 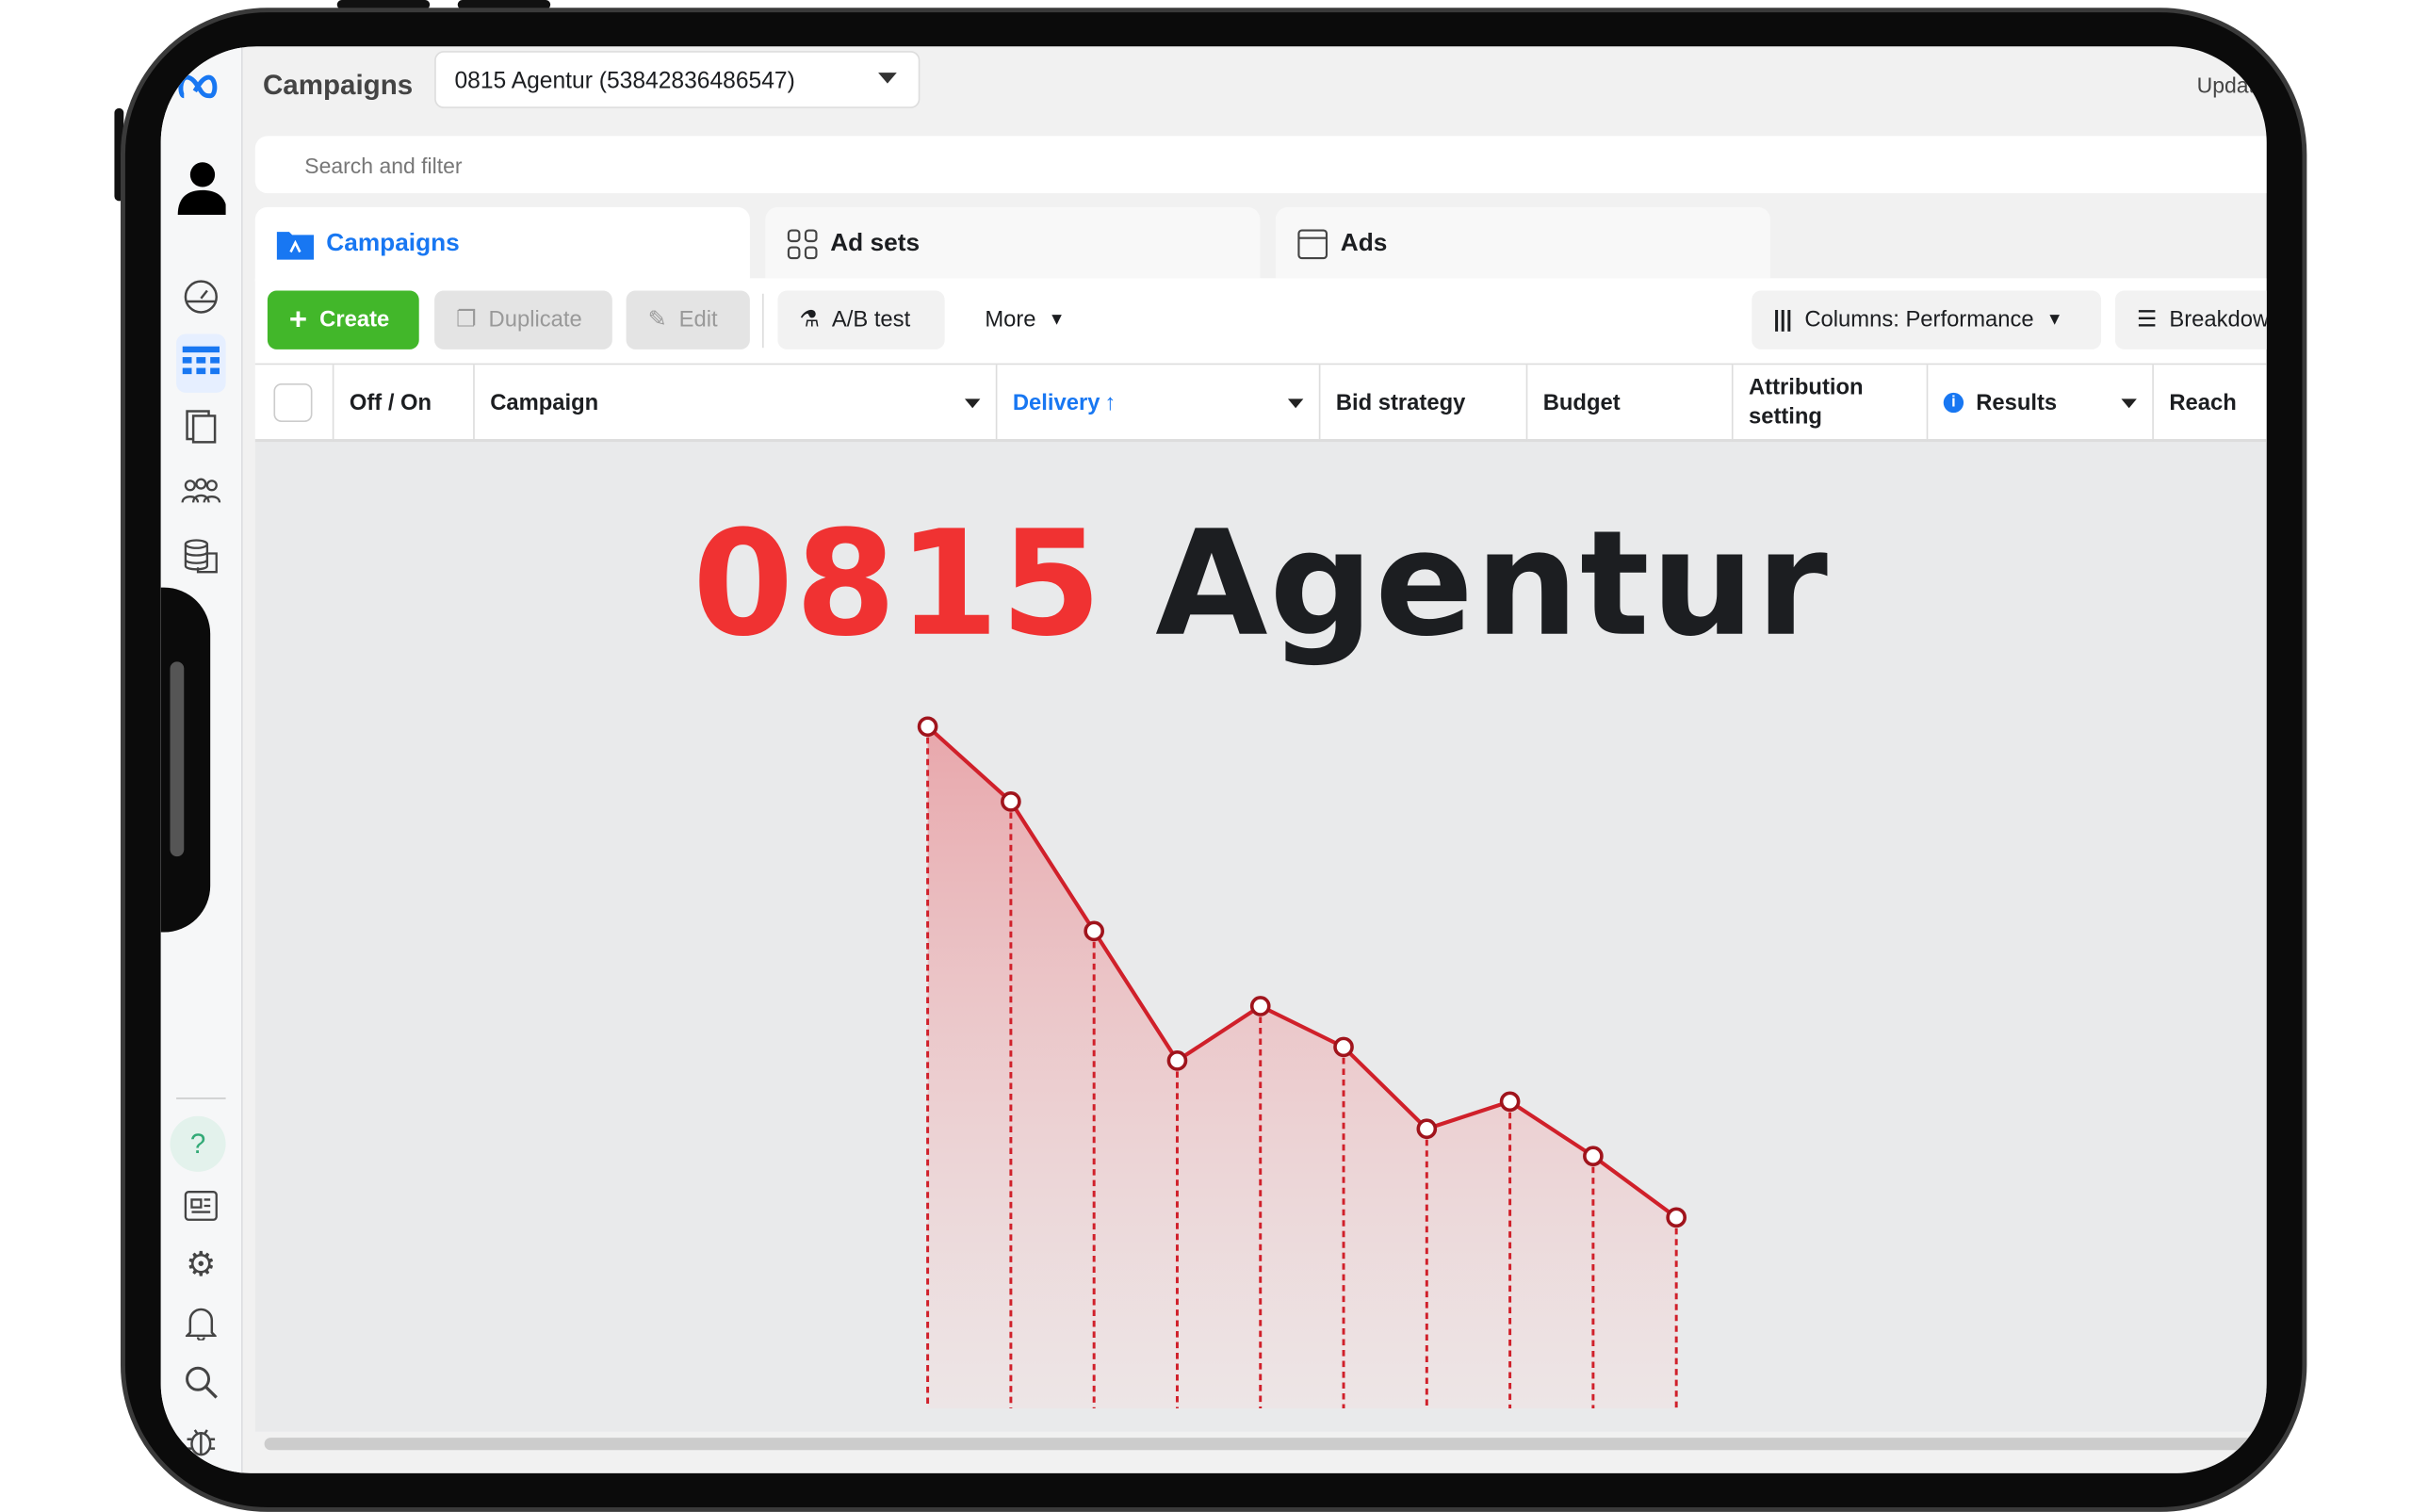 I want to click on search-input: Search and filter, so click(x=1260, y=165).